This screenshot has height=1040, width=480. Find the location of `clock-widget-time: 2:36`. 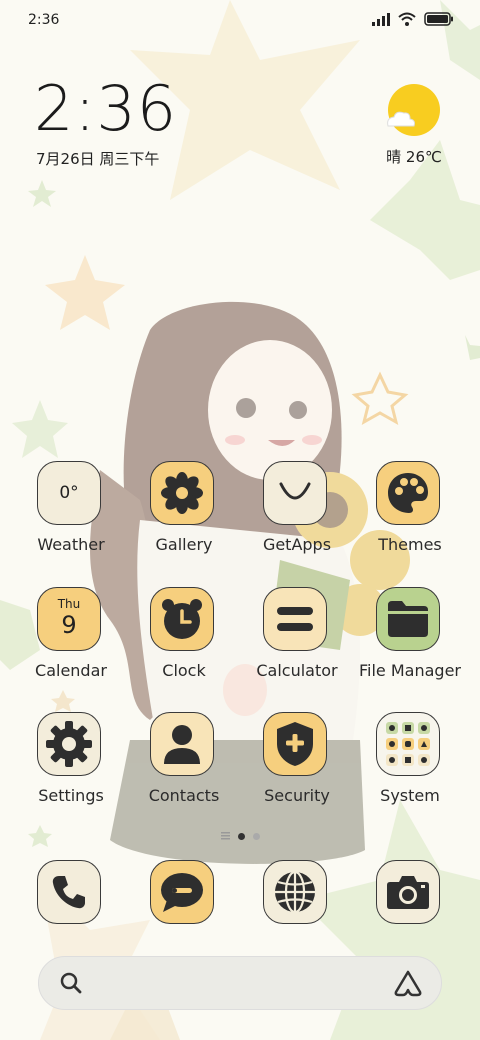

clock-widget-time: 2:36 is located at coordinates (105, 109).